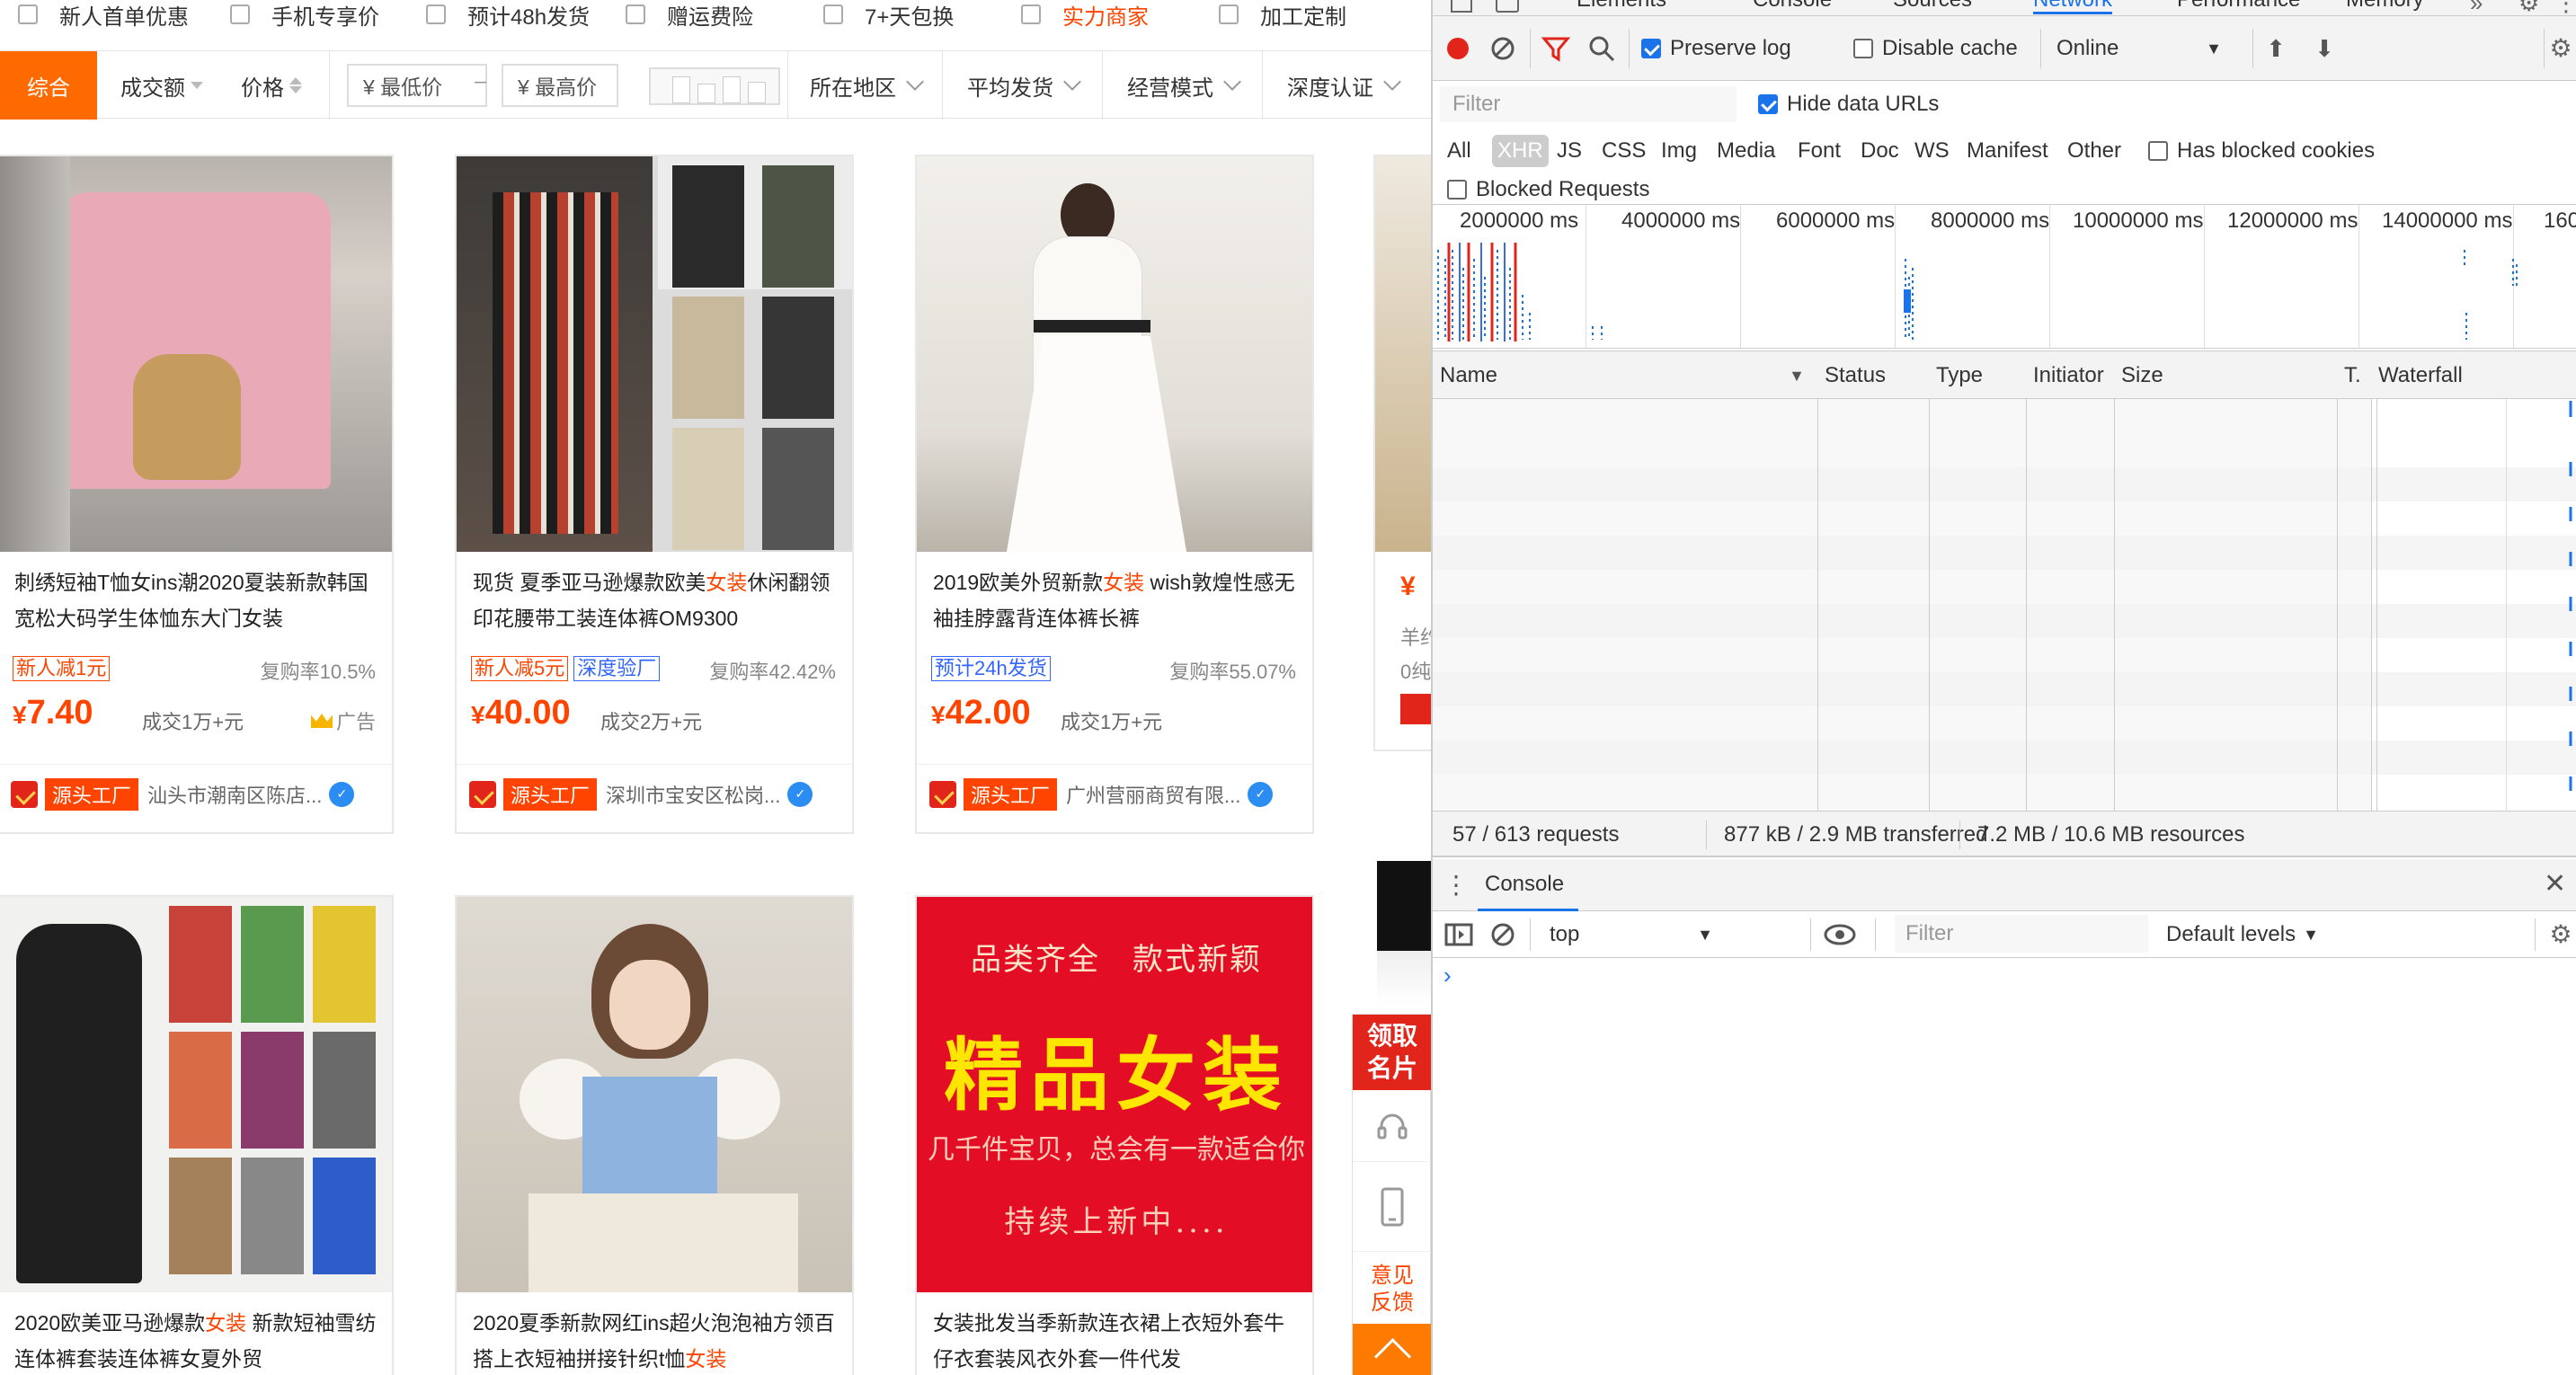 The image size is (2576, 1375). I want to click on feedback-button: 意见反馈, so click(1392, 1288).